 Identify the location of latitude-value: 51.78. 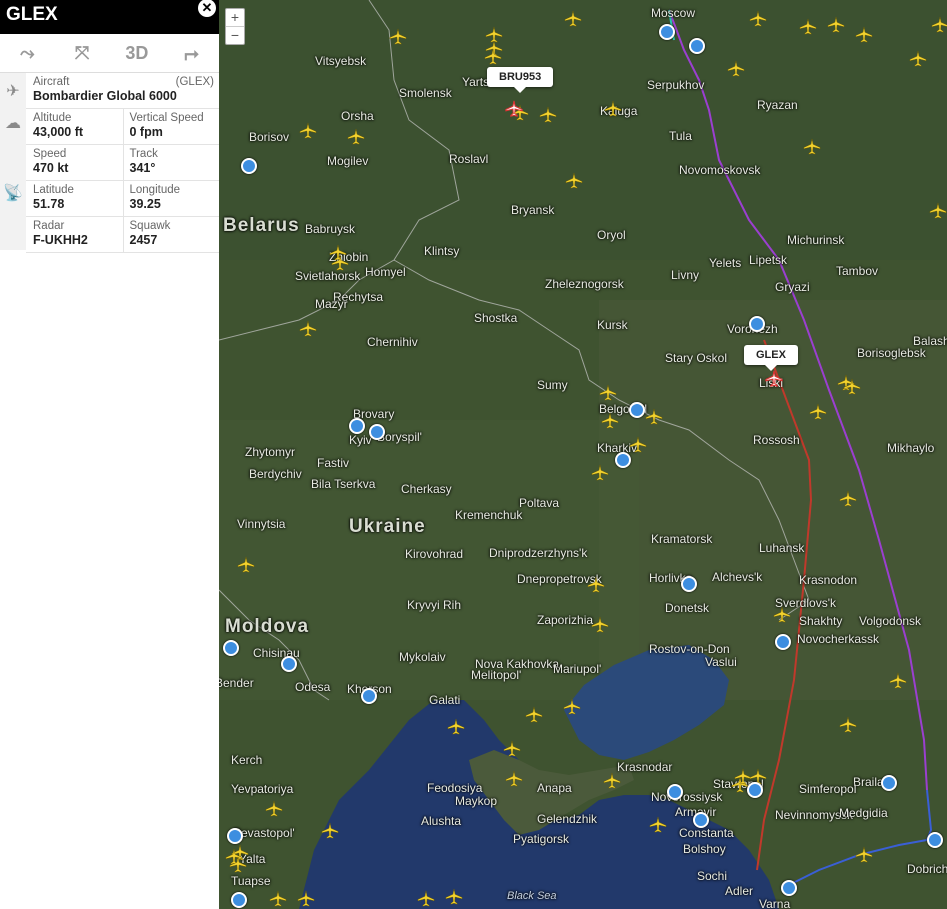
(49, 204).